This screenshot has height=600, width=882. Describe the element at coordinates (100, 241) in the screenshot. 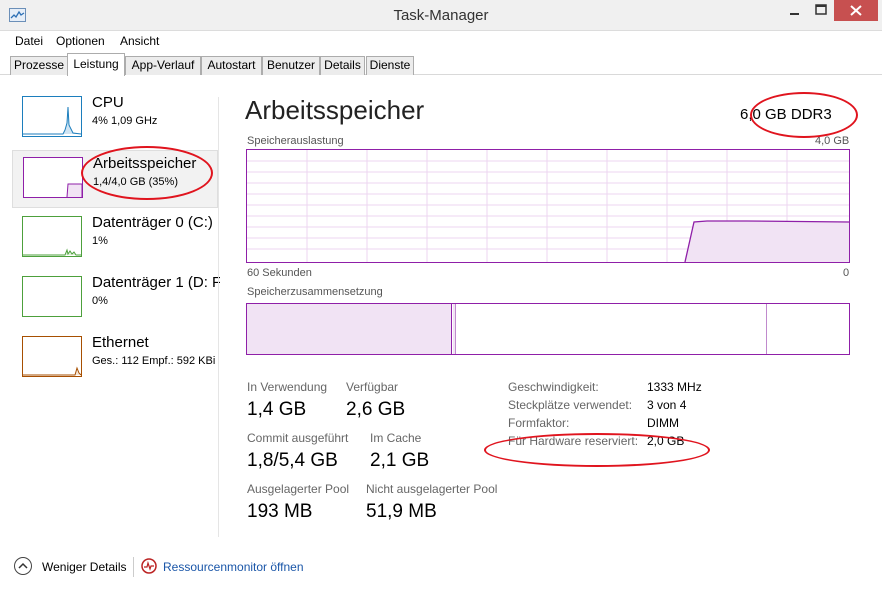

I see `sidebar-item-detail: 1%` at that location.